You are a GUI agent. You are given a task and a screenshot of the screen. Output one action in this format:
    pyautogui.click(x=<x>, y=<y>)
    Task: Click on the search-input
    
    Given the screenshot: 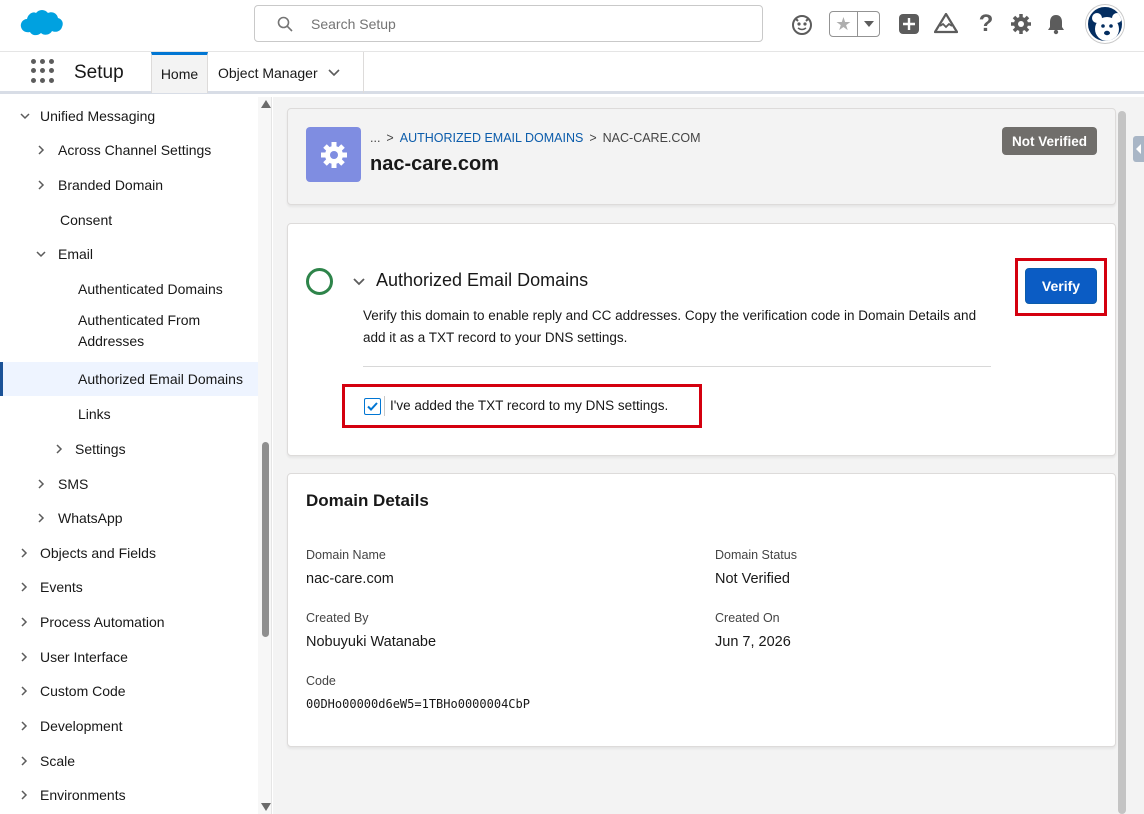 What is the action you would take?
    pyautogui.click(x=521, y=24)
    